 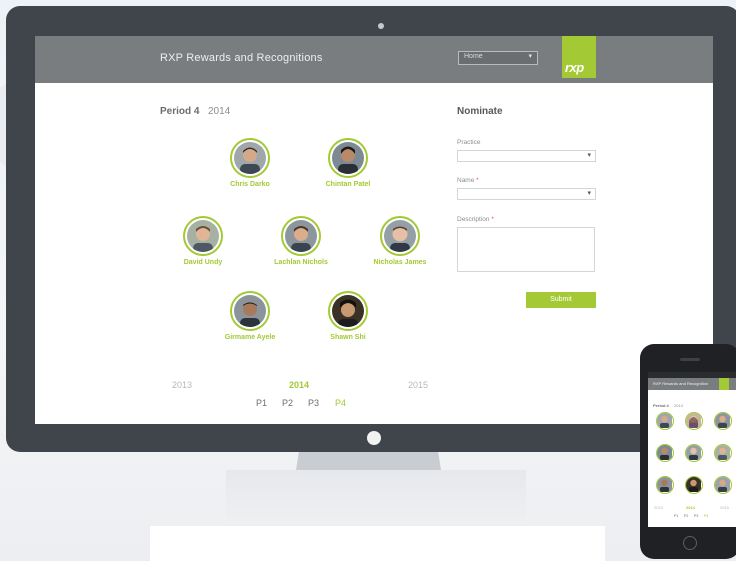 I want to click on nominee-card: Nicholas James, so click(x=400, y=241).